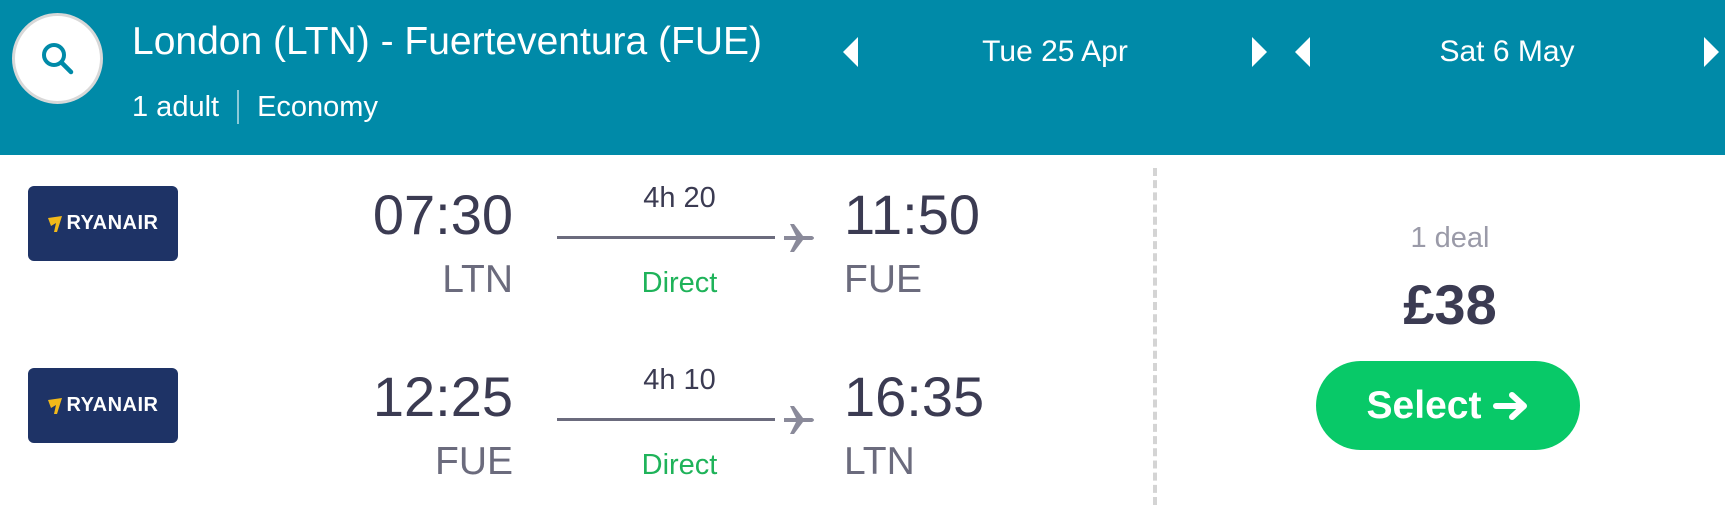 The height and width of the screenshot is (505, 1725). What do you see at coordinates (1424, 405) in the screenshot?
I see `select-label: Select` at bounding box center [1424, 405].